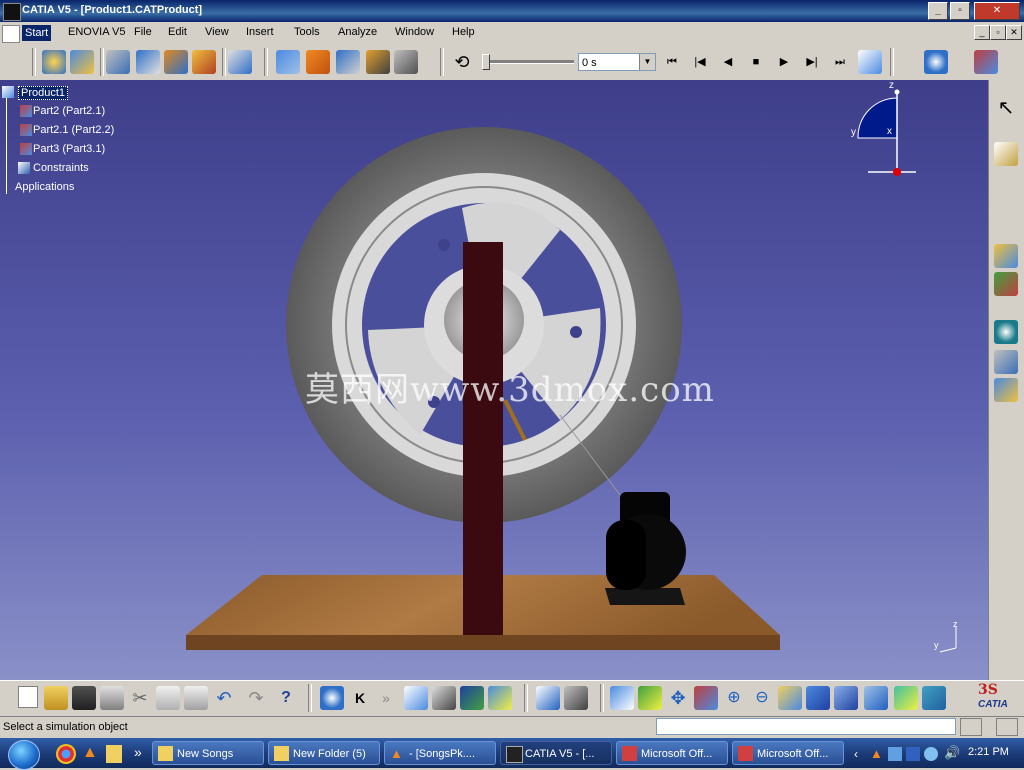  Describe the element at coordinates (28, 697) in the screenshot. I see `new-file-icon` at that location.